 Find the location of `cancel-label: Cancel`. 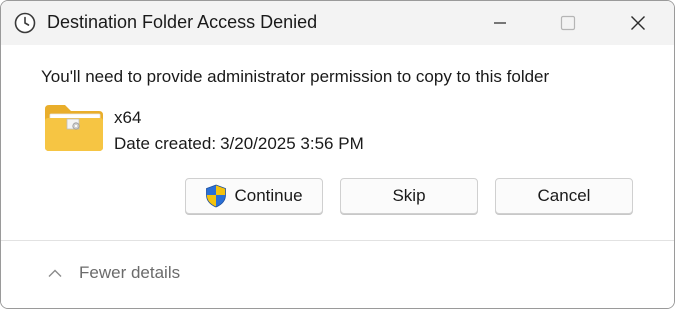

cancel-label: Cancel is located at coordinates (564, 195).